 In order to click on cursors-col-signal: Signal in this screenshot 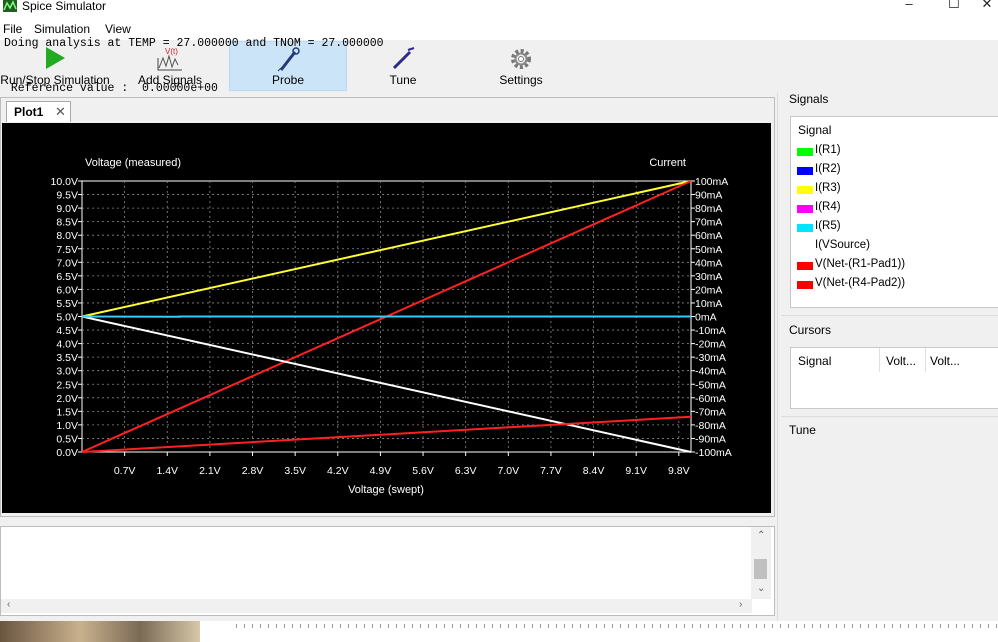, I will do `click(814, 361)`.